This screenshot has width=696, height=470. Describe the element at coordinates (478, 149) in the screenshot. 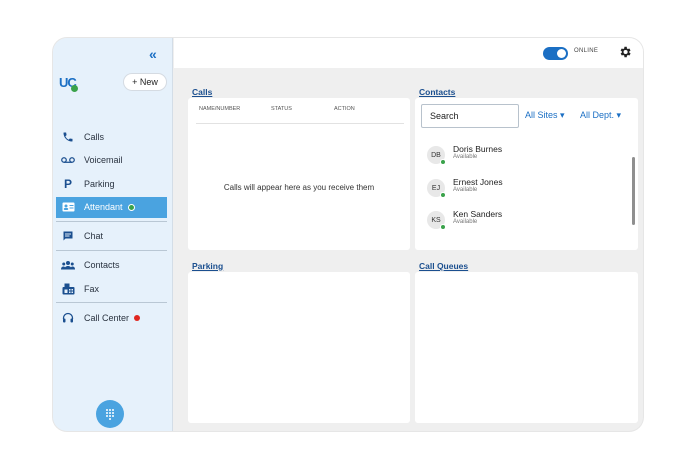

I see `contact-name: Doris Burnes` at that location.